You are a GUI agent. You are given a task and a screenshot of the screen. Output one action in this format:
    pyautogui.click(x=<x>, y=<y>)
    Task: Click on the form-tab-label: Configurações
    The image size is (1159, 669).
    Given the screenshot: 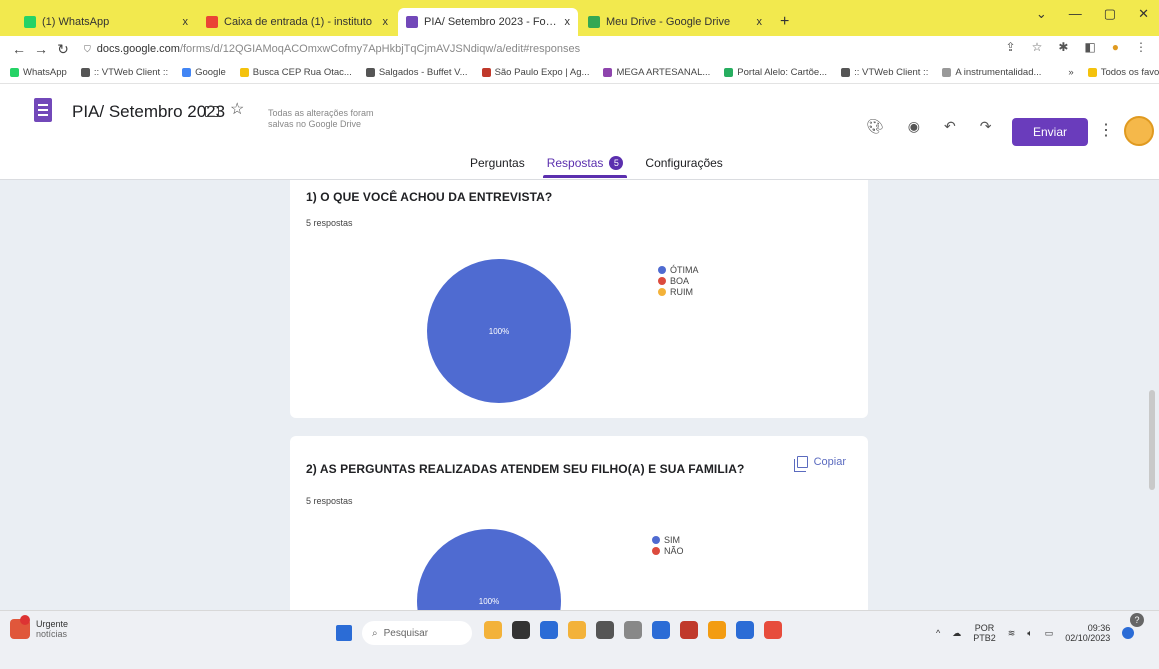 What is the action you would take?
    pyautogui.click(x=684, y=163)
    